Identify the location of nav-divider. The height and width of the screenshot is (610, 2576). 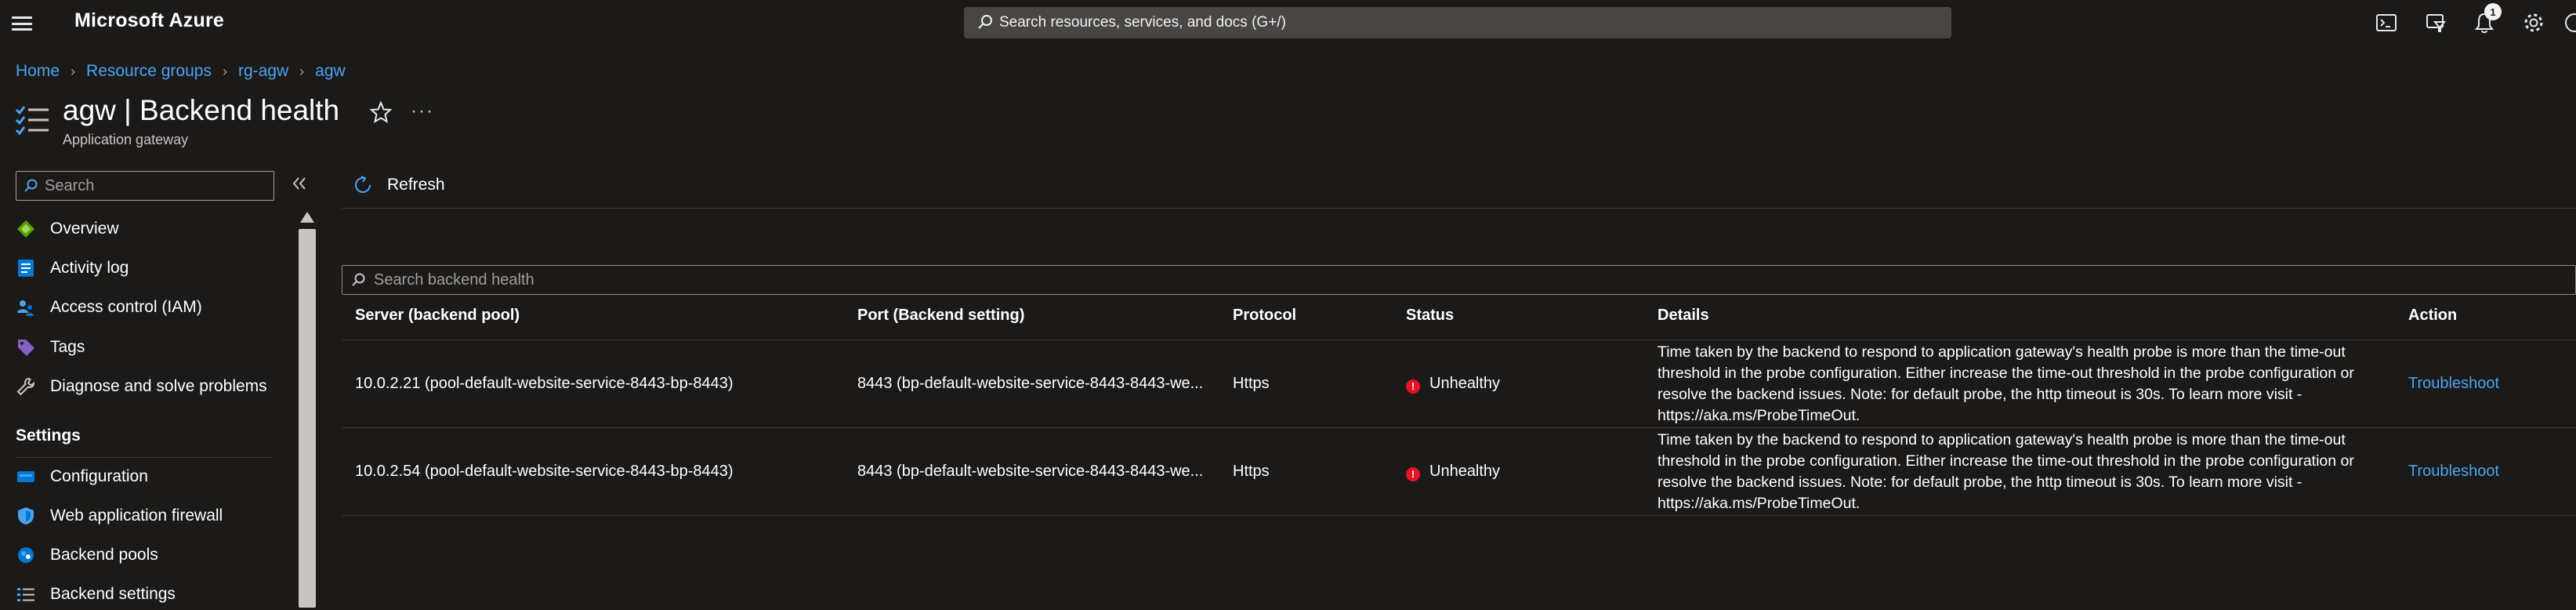
(143, 457).